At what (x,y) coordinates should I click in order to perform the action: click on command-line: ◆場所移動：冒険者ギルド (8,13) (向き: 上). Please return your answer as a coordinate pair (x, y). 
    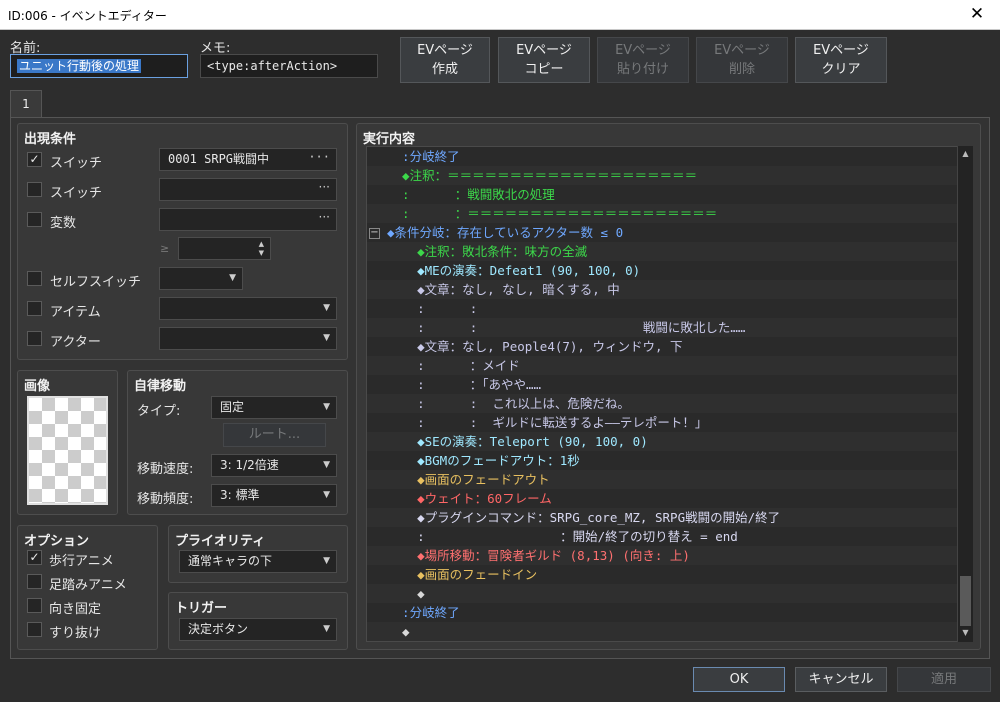
    Looking at the image, I should click on (669, 555).